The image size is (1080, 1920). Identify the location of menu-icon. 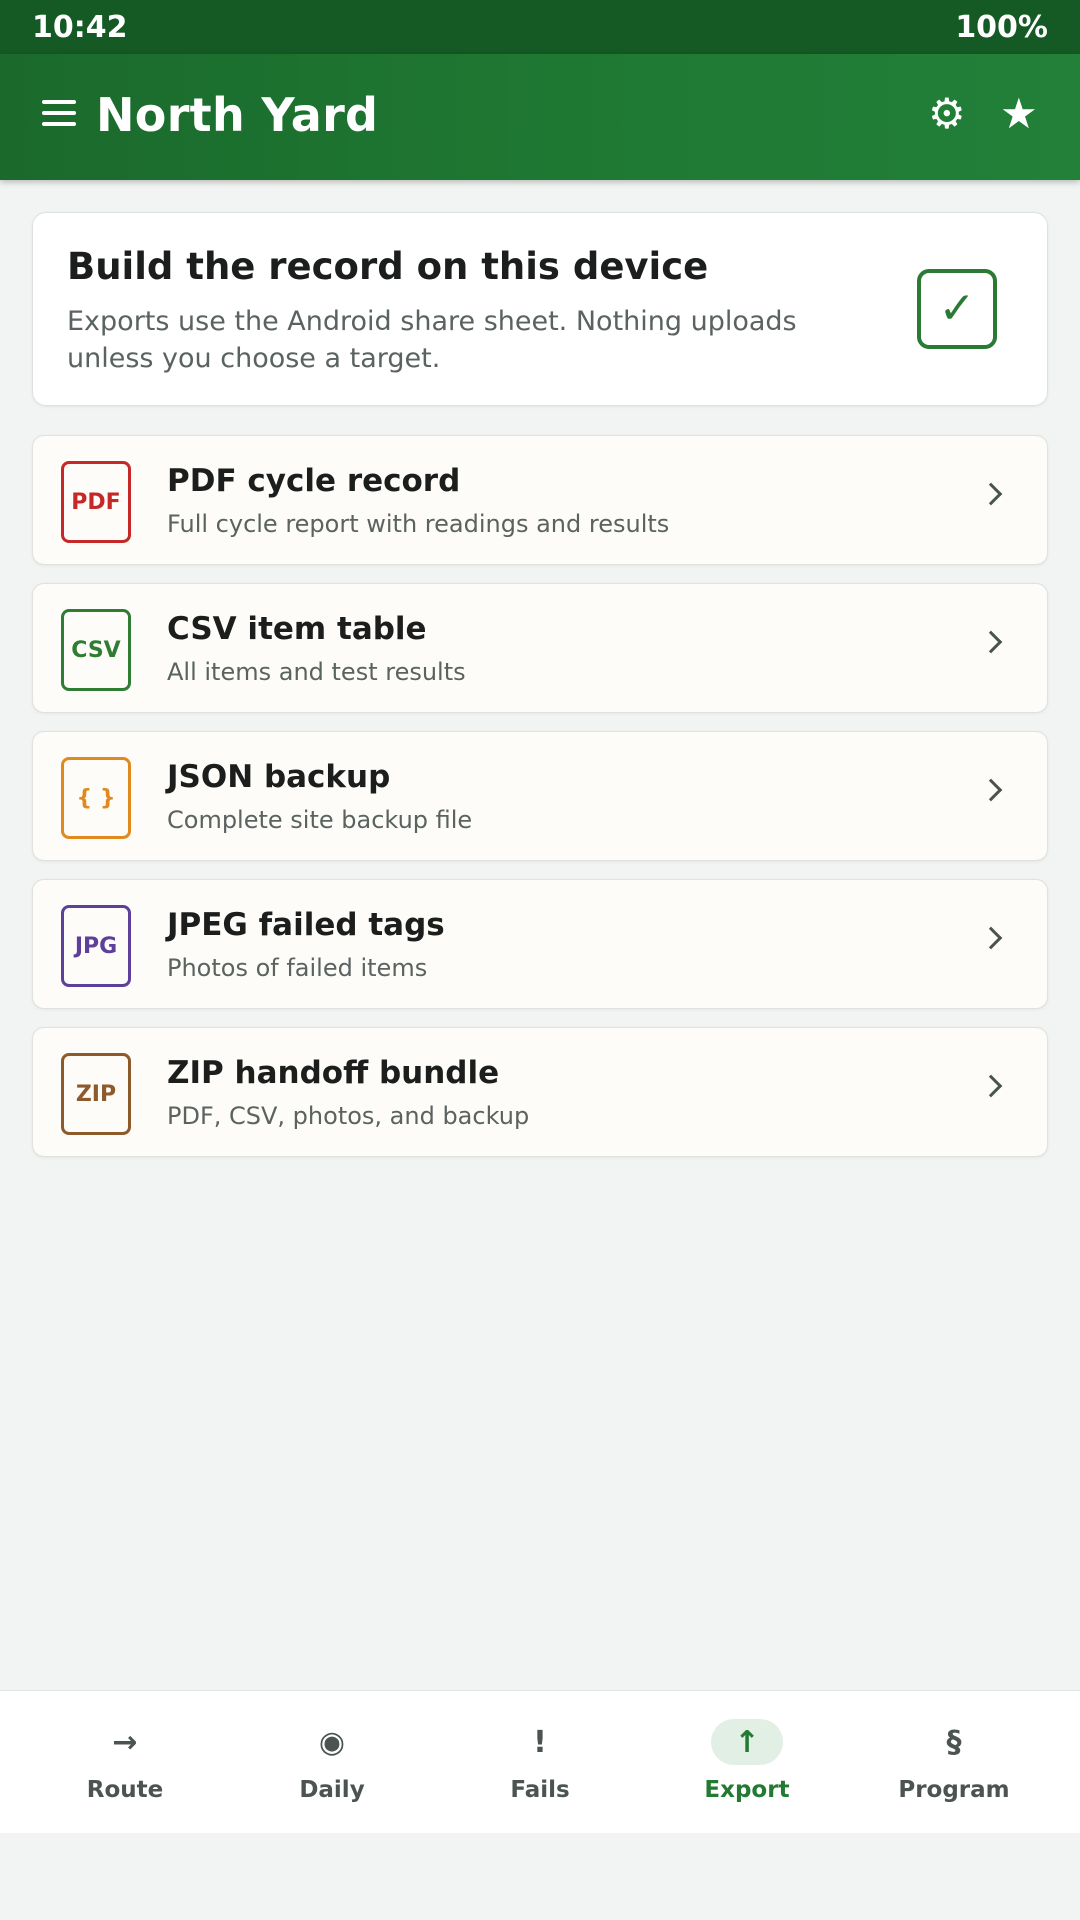
(59, 113).